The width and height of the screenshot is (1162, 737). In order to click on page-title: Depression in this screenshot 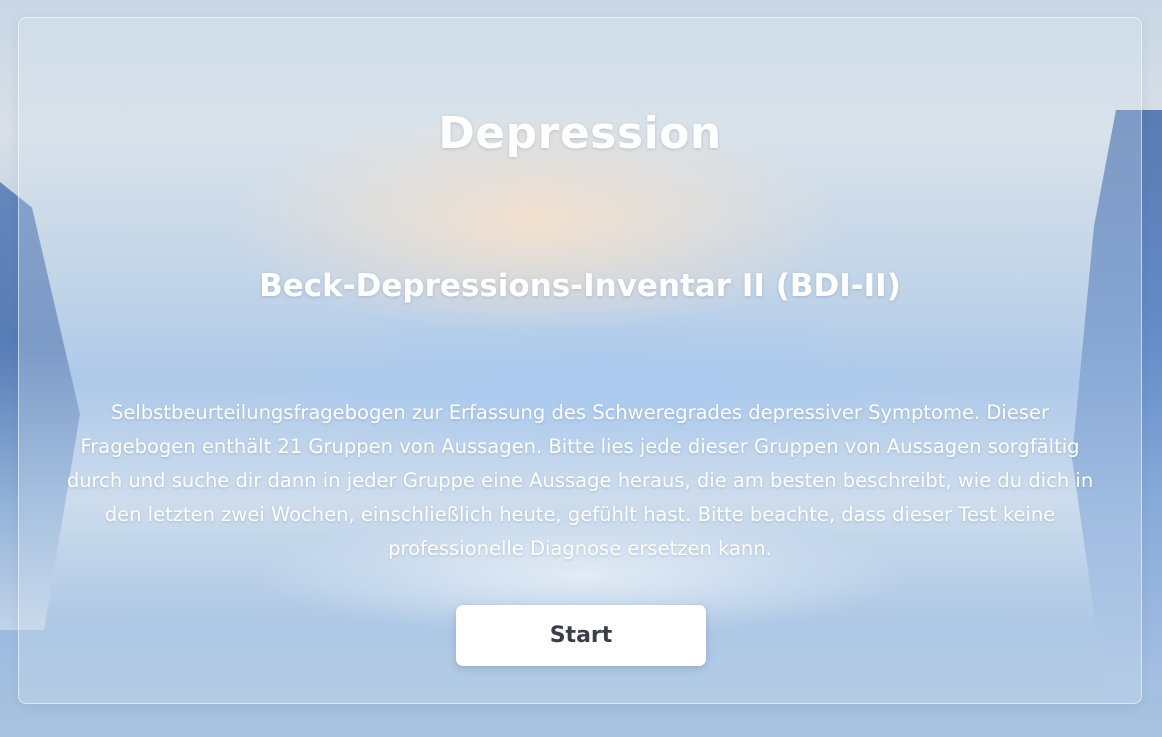, I will do `click(580, 133)`.